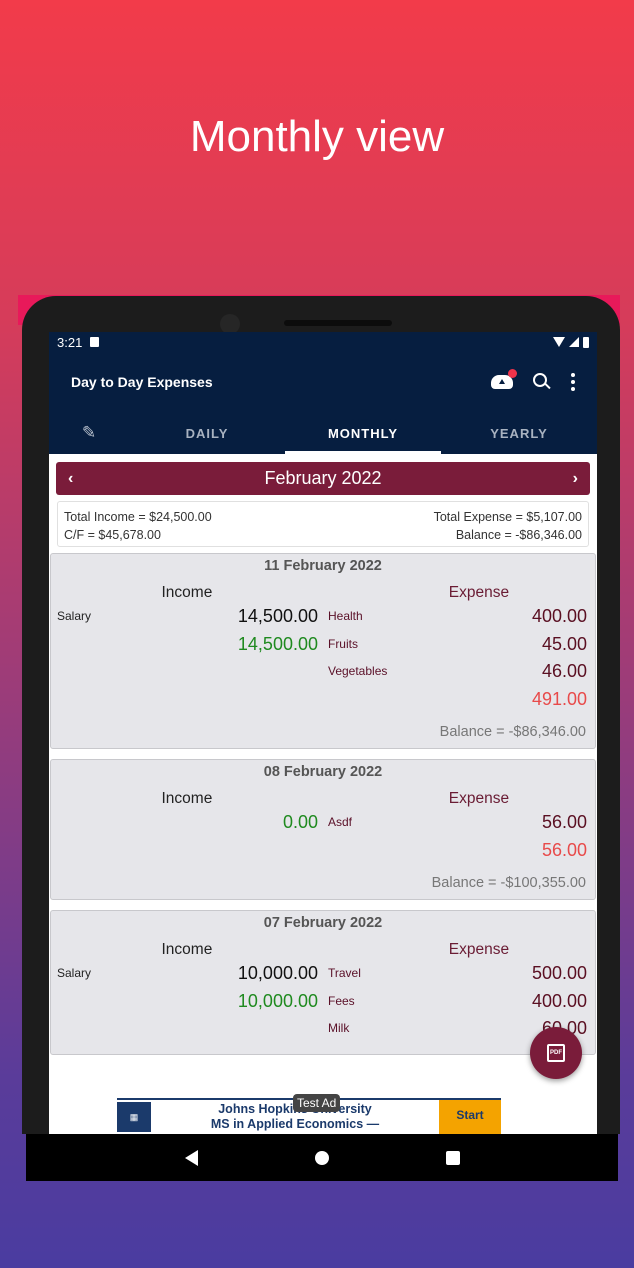 Image resolution: width=634 pixels, height=1268 pixels. I want to click on app-title: Day to Day Expenses, so click(142, 382).